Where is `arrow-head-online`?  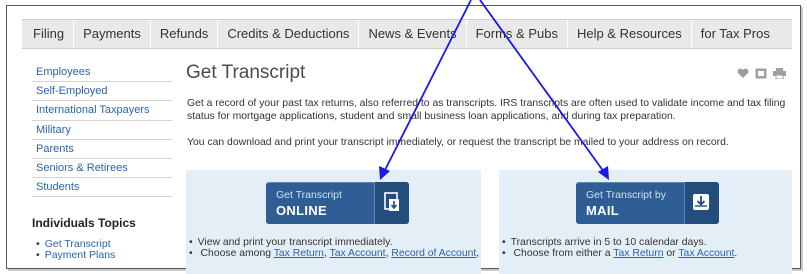
arrow-head-online is located at coordinates (384, 173).